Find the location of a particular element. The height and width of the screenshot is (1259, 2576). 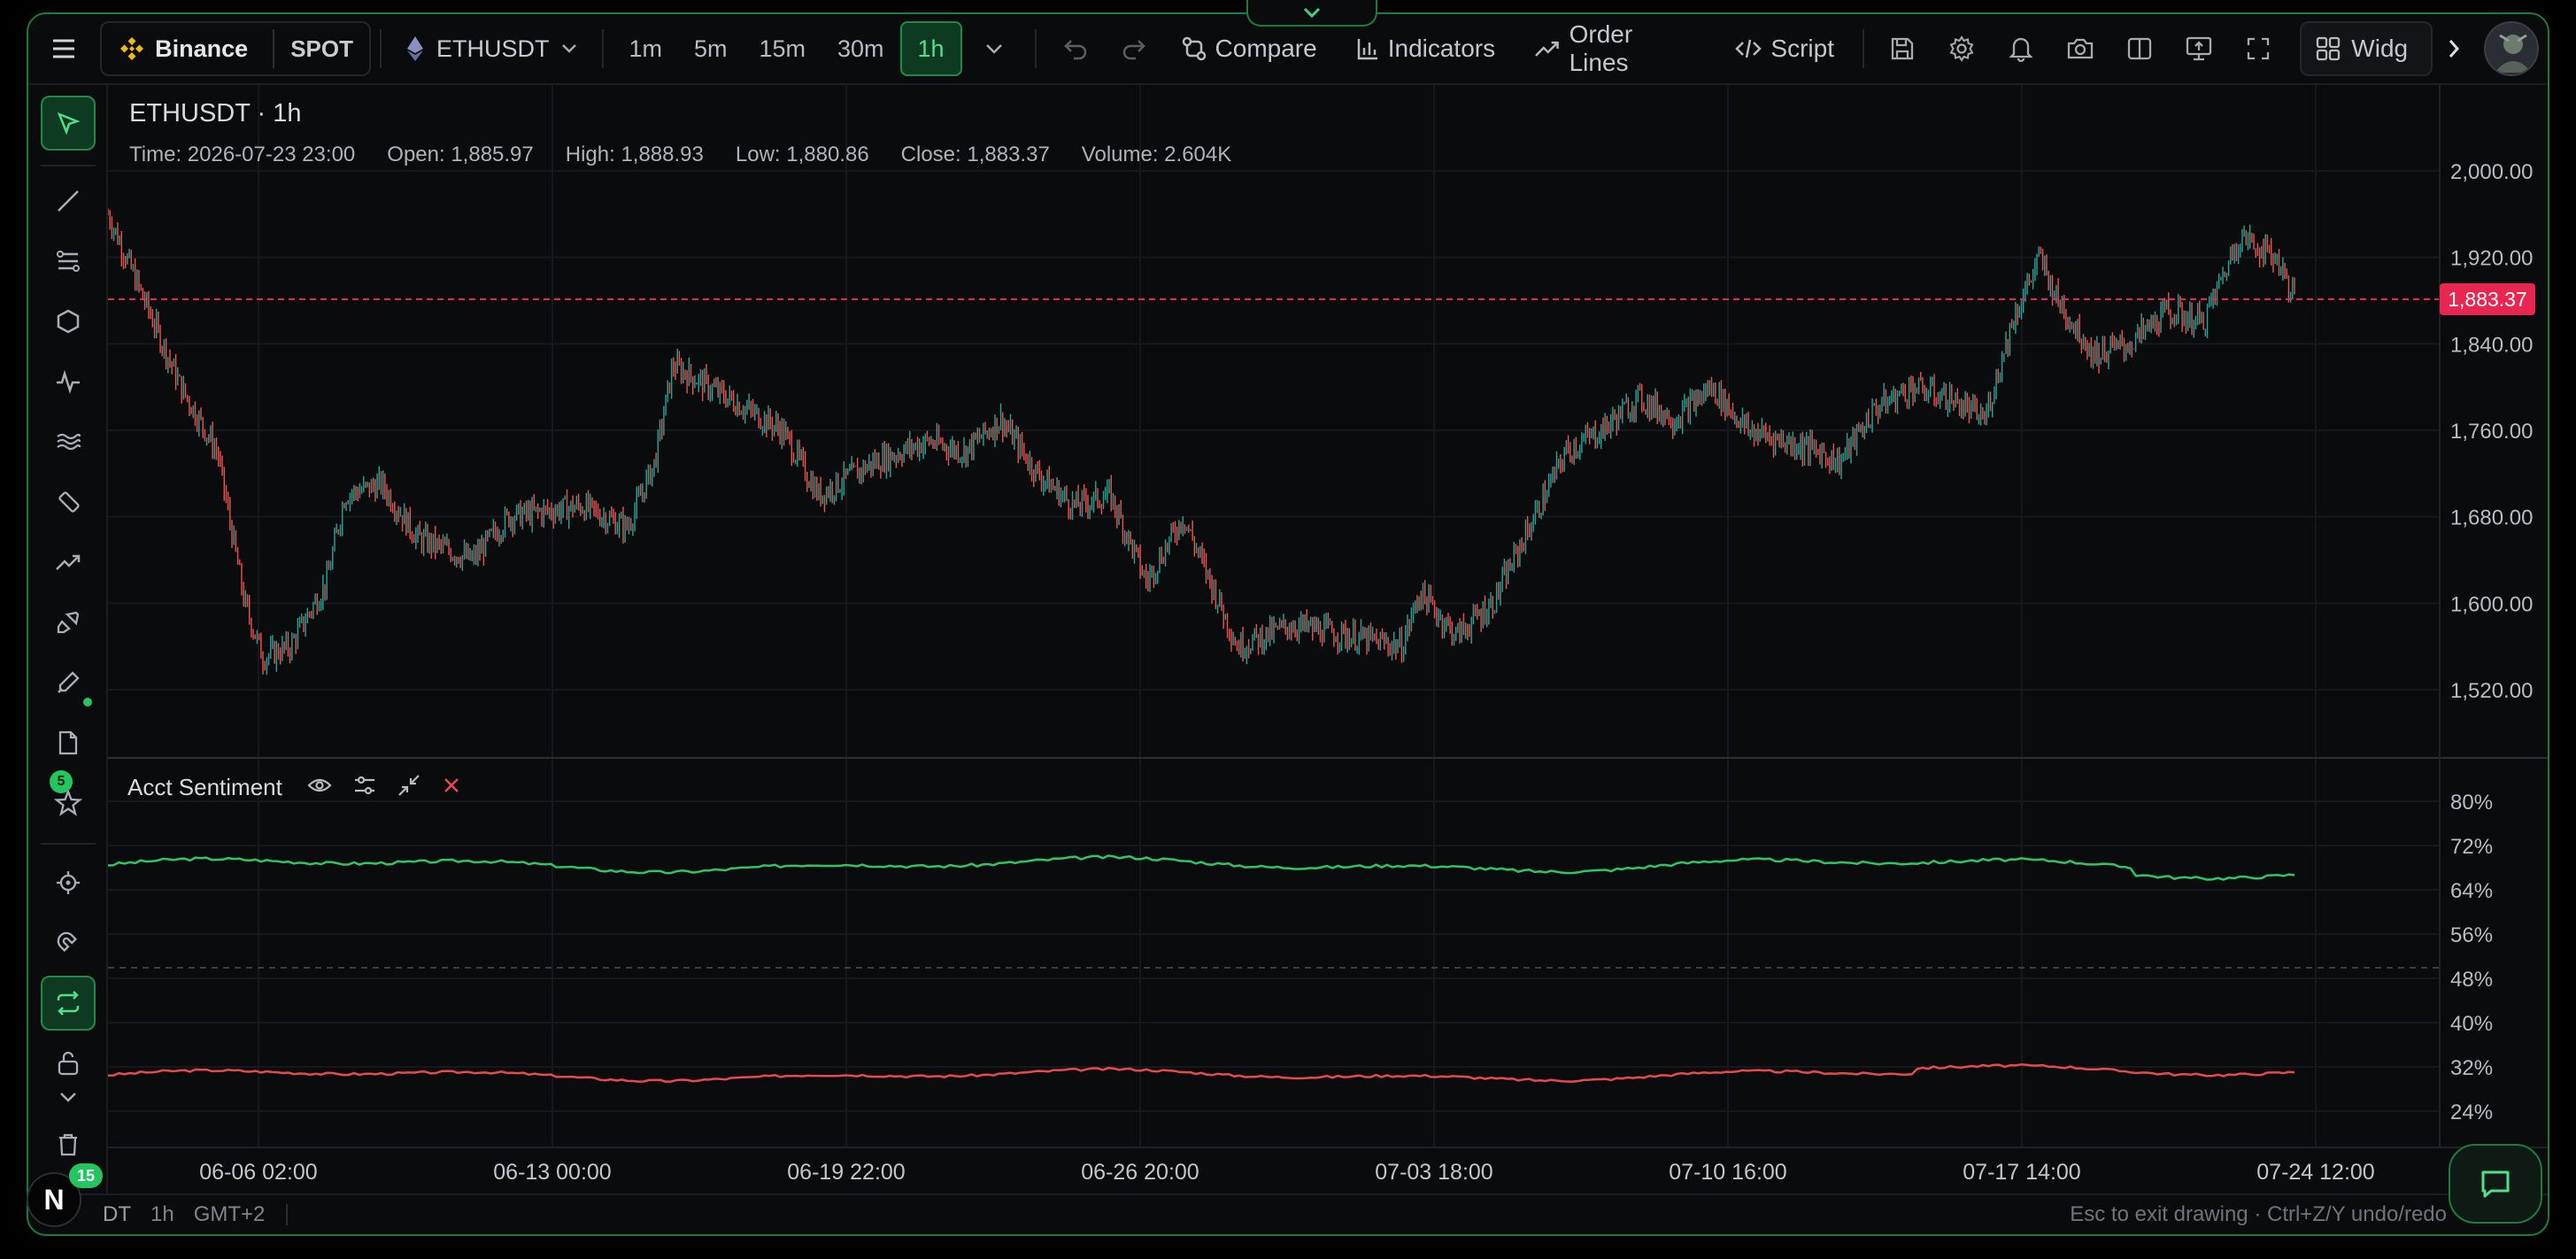

timeframe-5m: 5m is located at coordinates (711, 48).